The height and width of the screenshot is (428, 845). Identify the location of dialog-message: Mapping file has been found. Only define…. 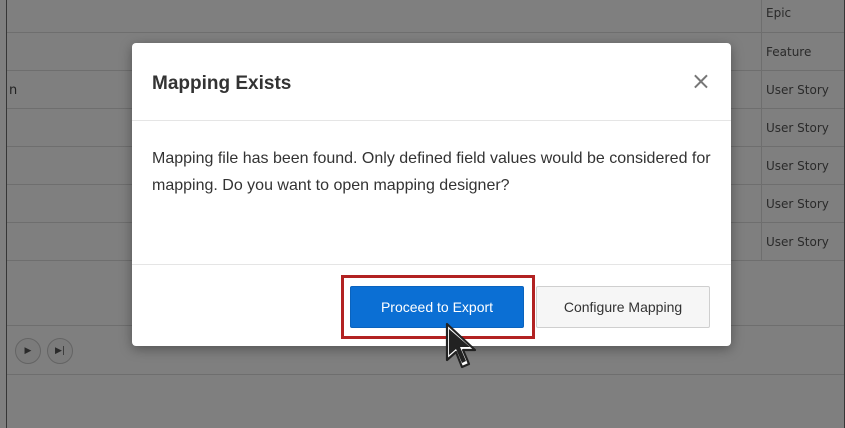
(431, 172).